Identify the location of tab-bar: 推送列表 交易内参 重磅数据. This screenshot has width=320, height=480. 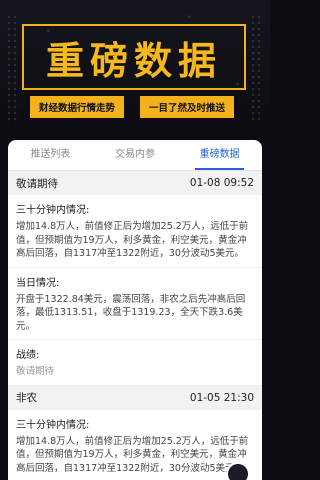
(135, 155).